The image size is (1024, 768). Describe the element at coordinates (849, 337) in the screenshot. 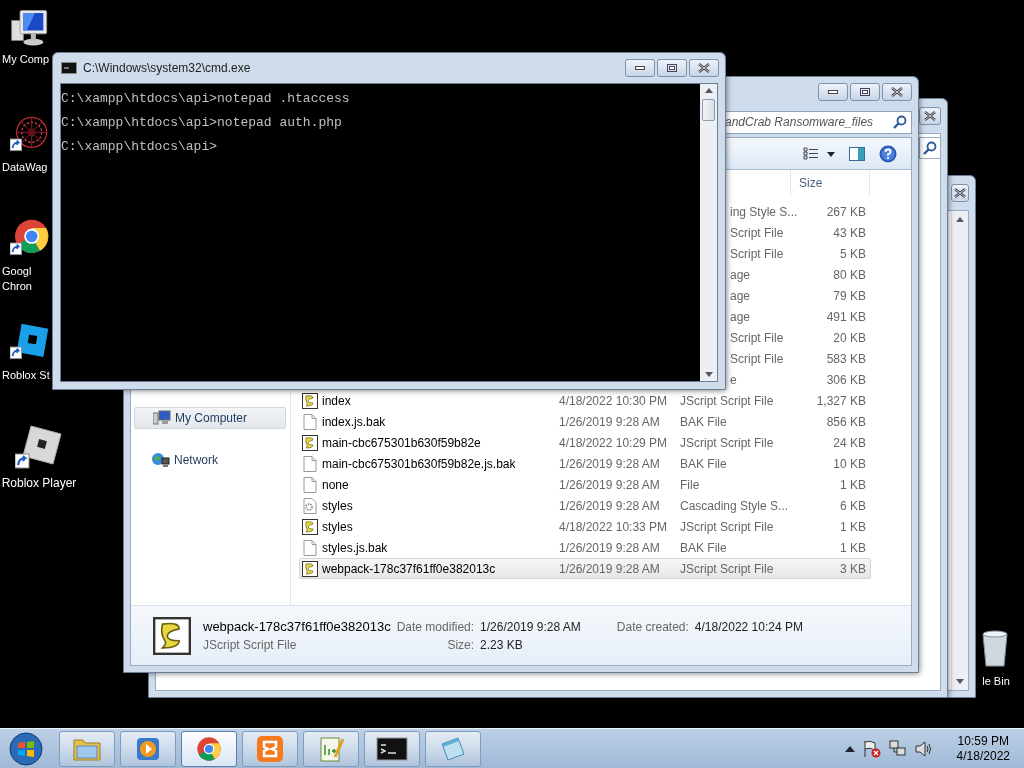

I see `size-cell-text: 20 KB` at that location.